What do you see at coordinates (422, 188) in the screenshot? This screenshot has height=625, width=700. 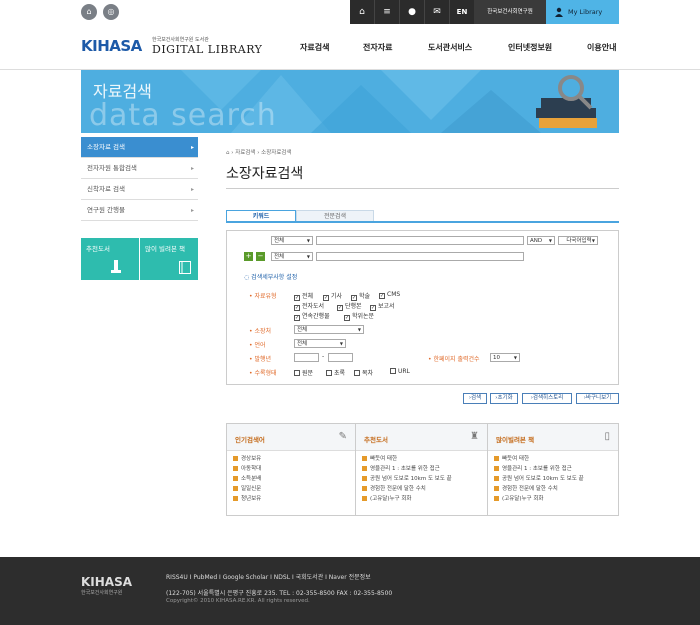 I see `title-divider` at bounding box center [422, 188].